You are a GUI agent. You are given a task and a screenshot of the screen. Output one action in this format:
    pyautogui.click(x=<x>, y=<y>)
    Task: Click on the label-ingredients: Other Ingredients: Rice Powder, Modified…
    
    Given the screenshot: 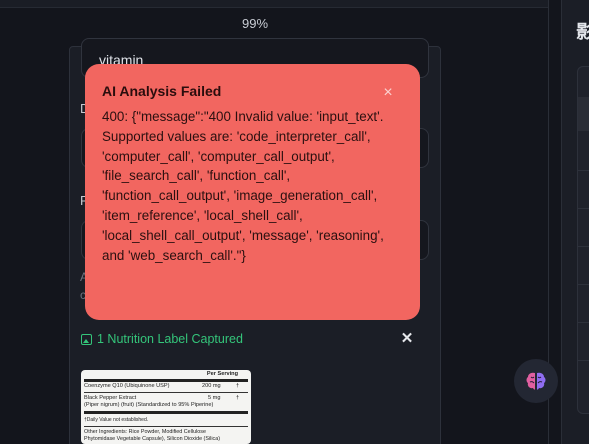 What is the action you would take?
    pyautogui.click(x=145, y=432)
    